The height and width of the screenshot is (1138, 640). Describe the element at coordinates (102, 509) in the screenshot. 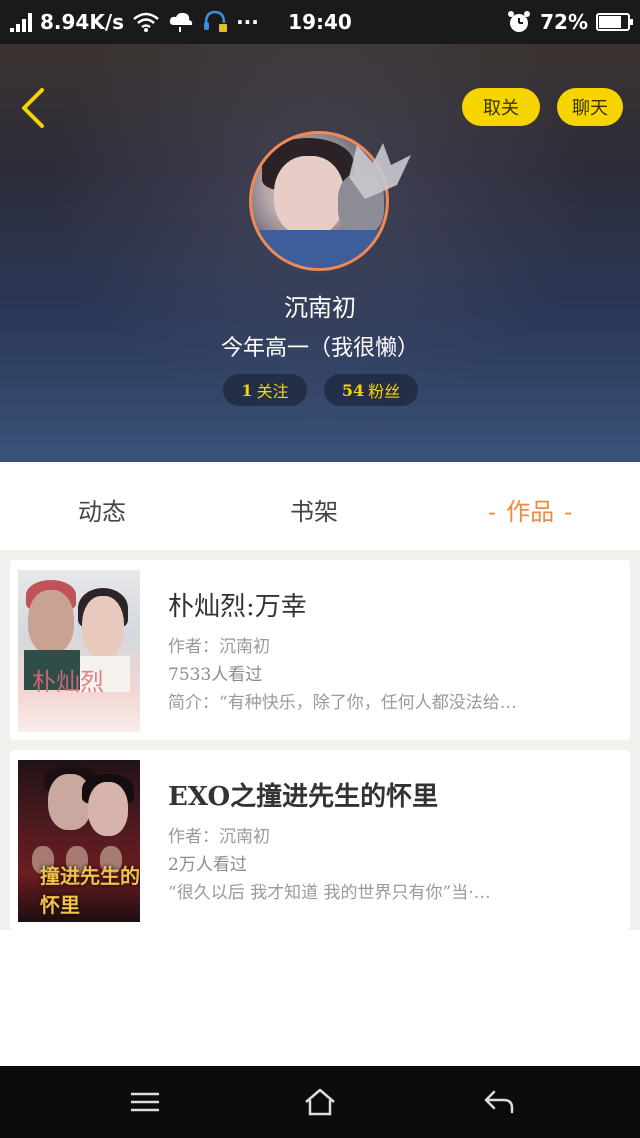

I see `tab-dynamic: 动态` at that location.